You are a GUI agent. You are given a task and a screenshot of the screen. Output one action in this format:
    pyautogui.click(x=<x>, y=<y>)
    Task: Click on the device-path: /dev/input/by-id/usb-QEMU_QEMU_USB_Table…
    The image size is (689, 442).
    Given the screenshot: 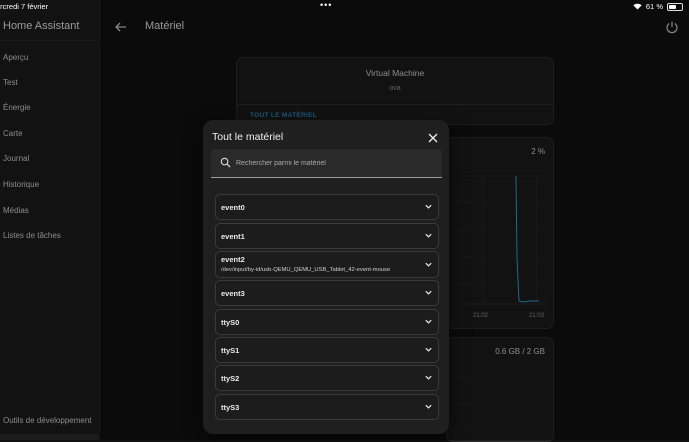 What is the action you would take?
    pyautogui.click(x=306, y=270)
    